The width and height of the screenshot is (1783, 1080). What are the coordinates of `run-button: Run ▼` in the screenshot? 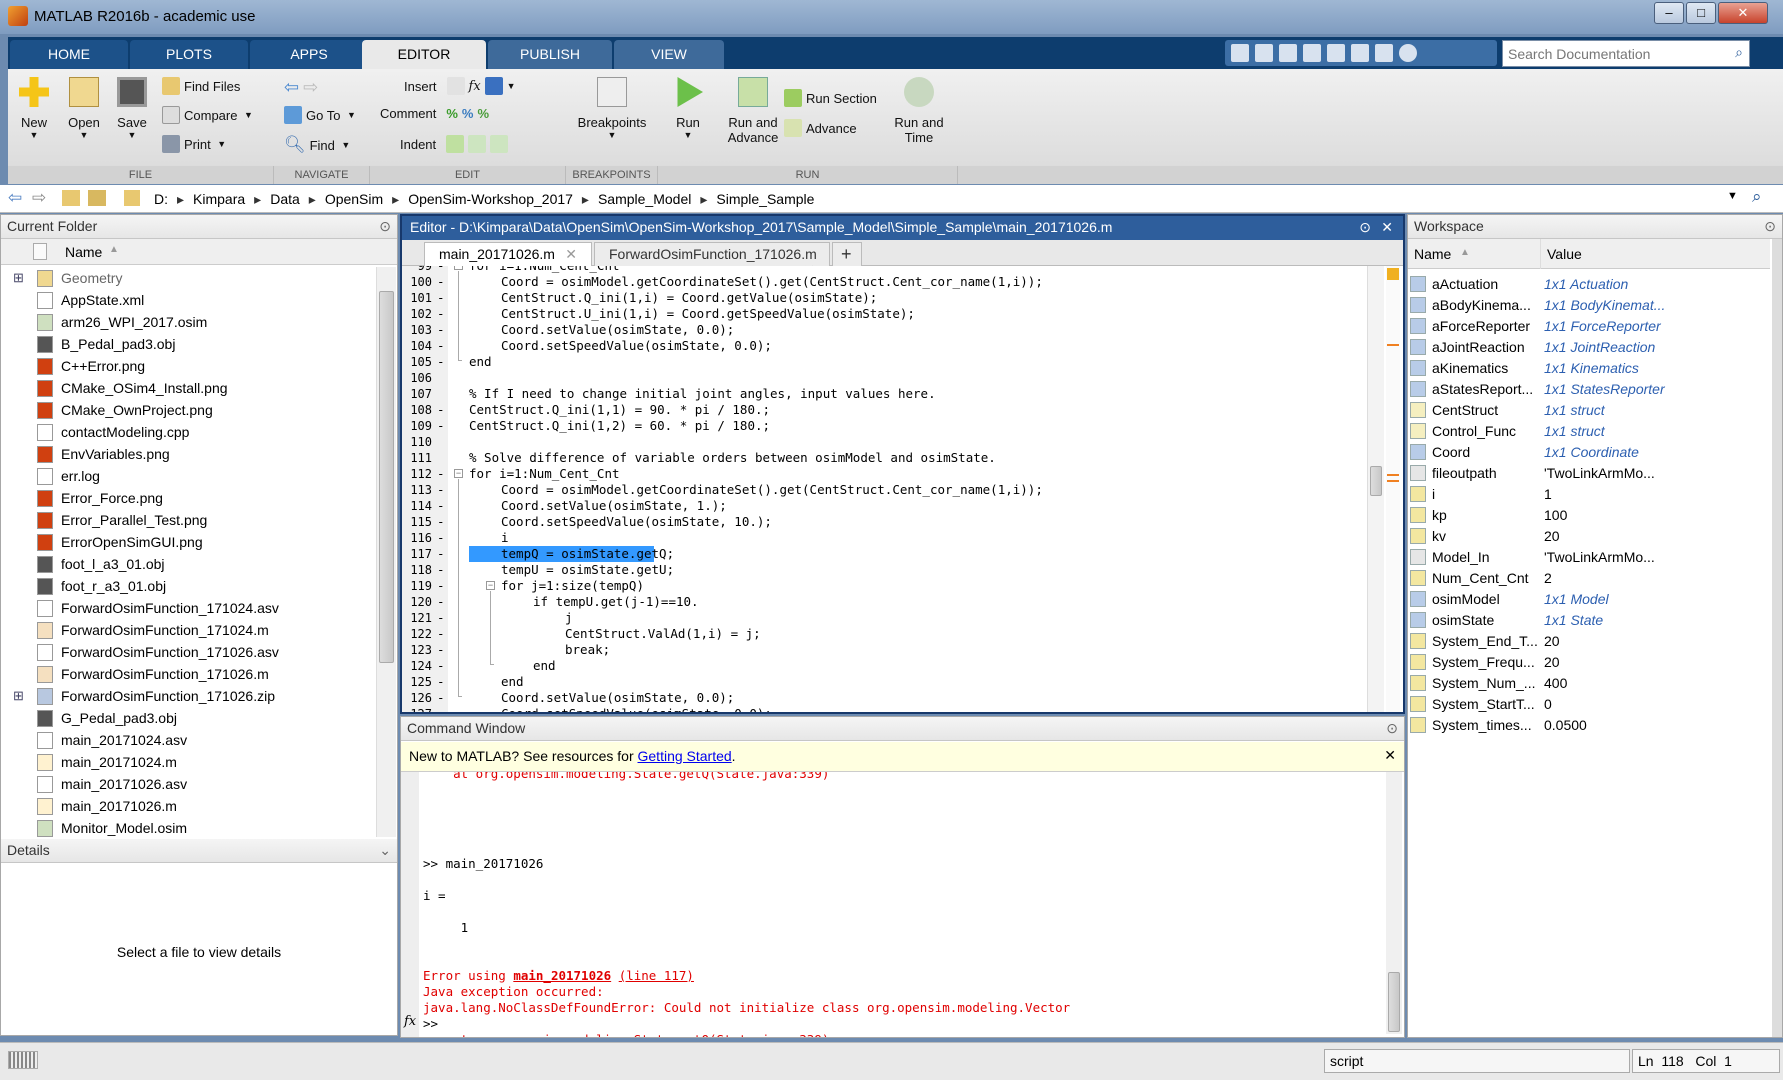 It's located at (688, 108).